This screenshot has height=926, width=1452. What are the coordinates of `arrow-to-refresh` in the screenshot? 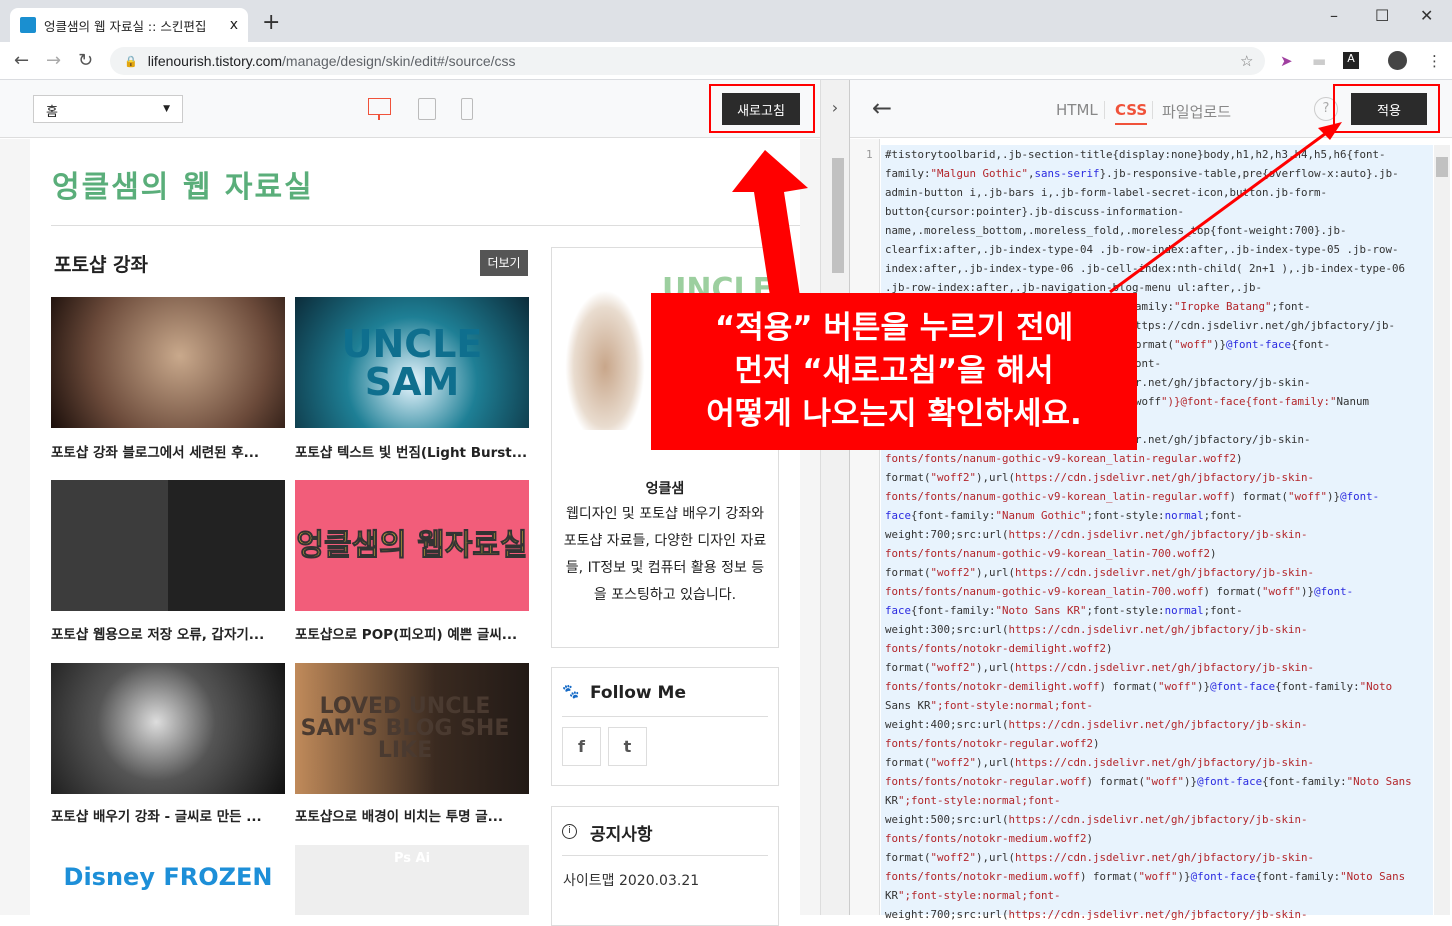 It's located at (770, 223).